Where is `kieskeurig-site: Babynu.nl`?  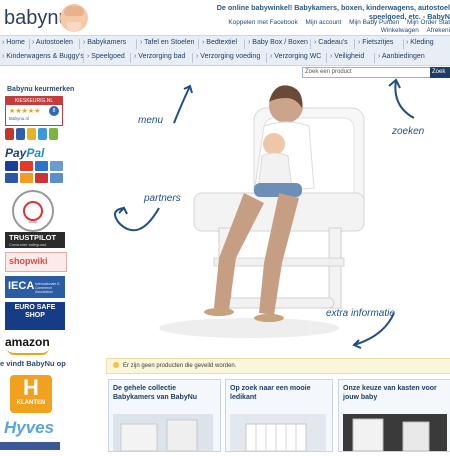 kieskeurig-site: Babynu.nl is located at coordinates (19, 118).